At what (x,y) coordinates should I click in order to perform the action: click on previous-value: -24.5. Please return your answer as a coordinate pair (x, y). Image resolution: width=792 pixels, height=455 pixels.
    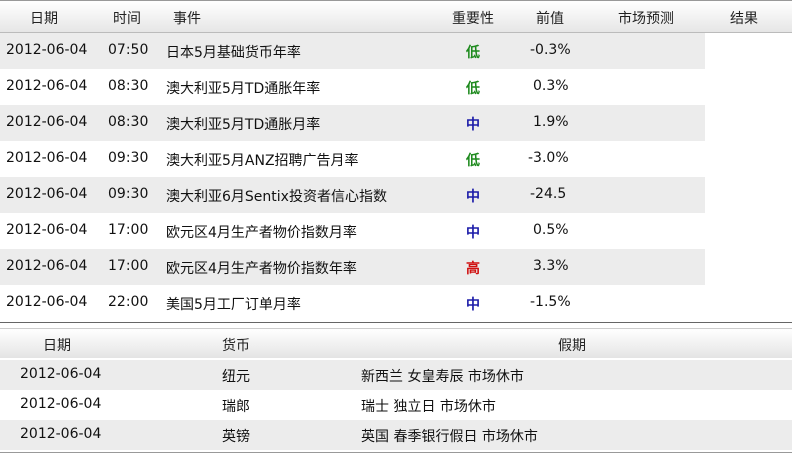
    Looking at the image, I should click on (548, 194).